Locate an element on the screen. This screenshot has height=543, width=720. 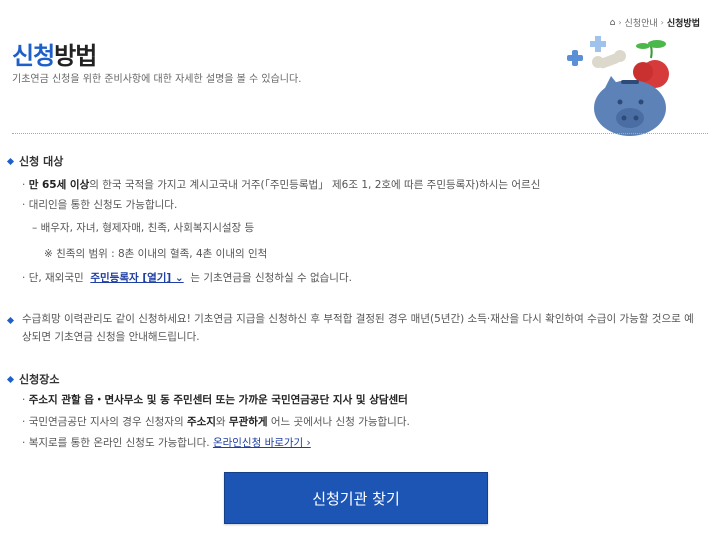
online-application-link: 온라인신청 바로가기 › is located at coordinates (262, 443).